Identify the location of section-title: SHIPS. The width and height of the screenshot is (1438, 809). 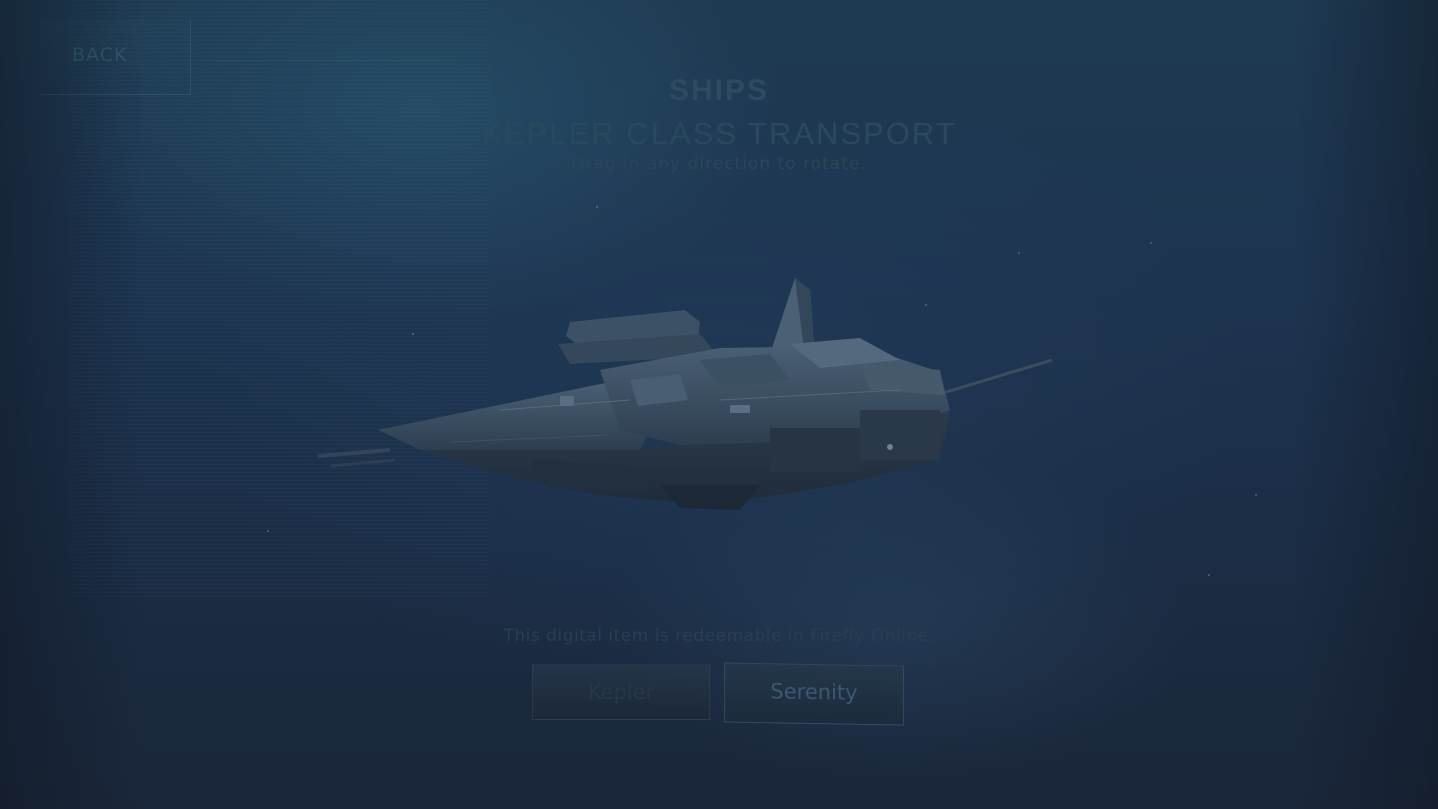
(719, 90).